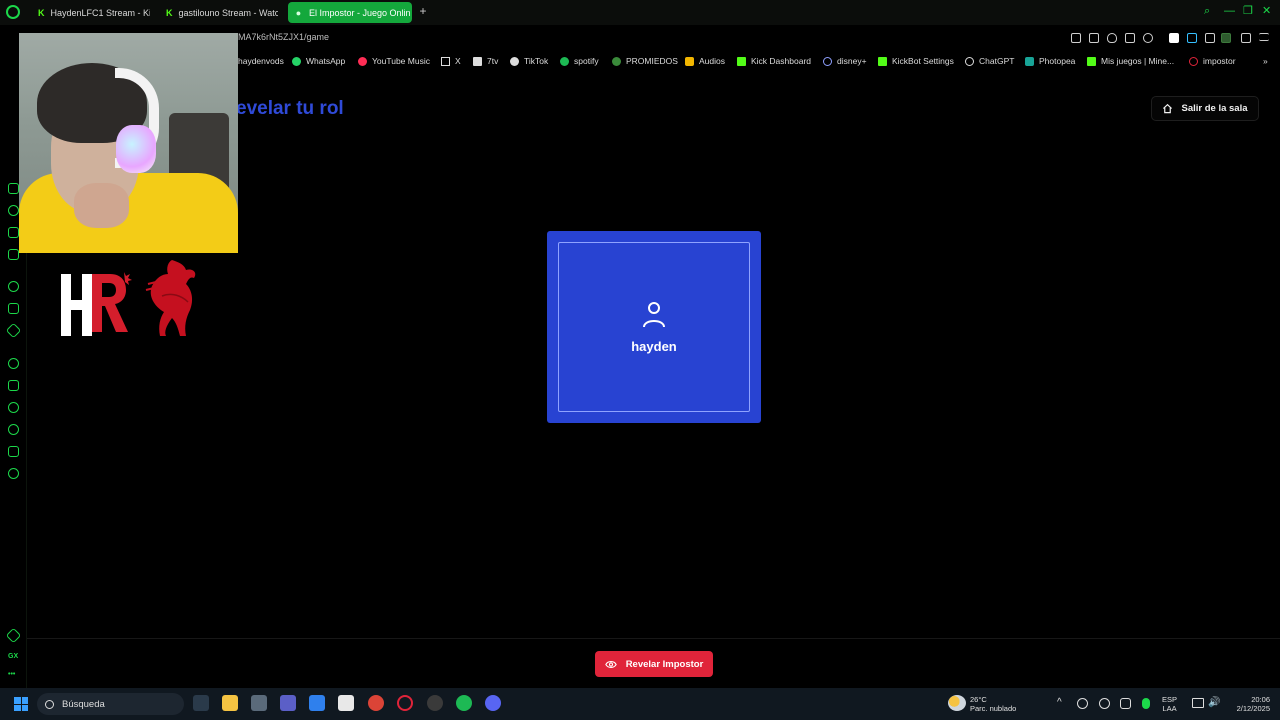  Describe the element at coordinates (360, 12) in the screenshot. I see `tab-label: El Impostor - Juego Onlin` at that location.